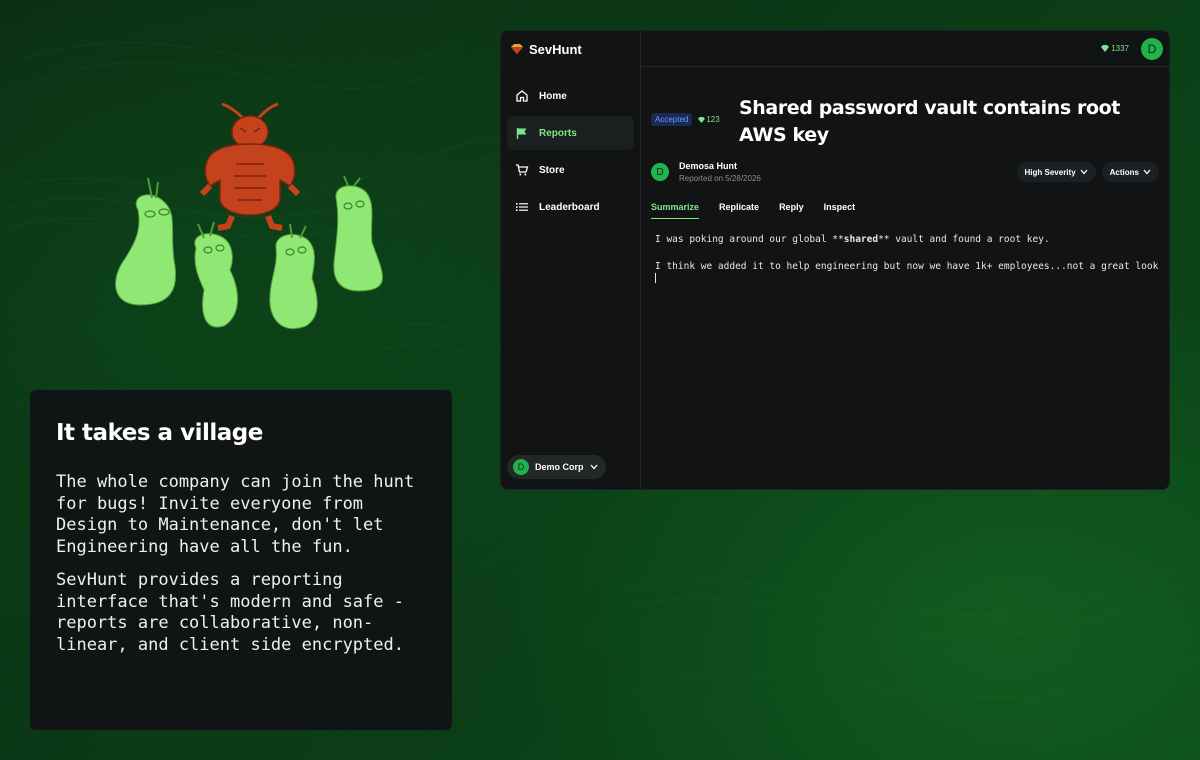 The height and width of the screenshot is (760, 1200). I want to click on home-icon, so click(522, 96).